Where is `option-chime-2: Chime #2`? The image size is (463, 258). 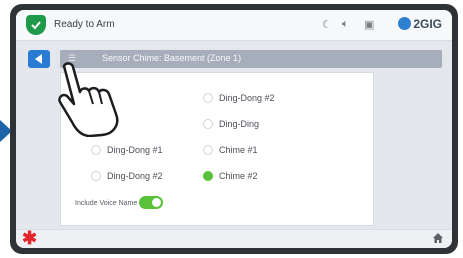 option-chime-2: Chime #2 is located at coordinates (230, 176).